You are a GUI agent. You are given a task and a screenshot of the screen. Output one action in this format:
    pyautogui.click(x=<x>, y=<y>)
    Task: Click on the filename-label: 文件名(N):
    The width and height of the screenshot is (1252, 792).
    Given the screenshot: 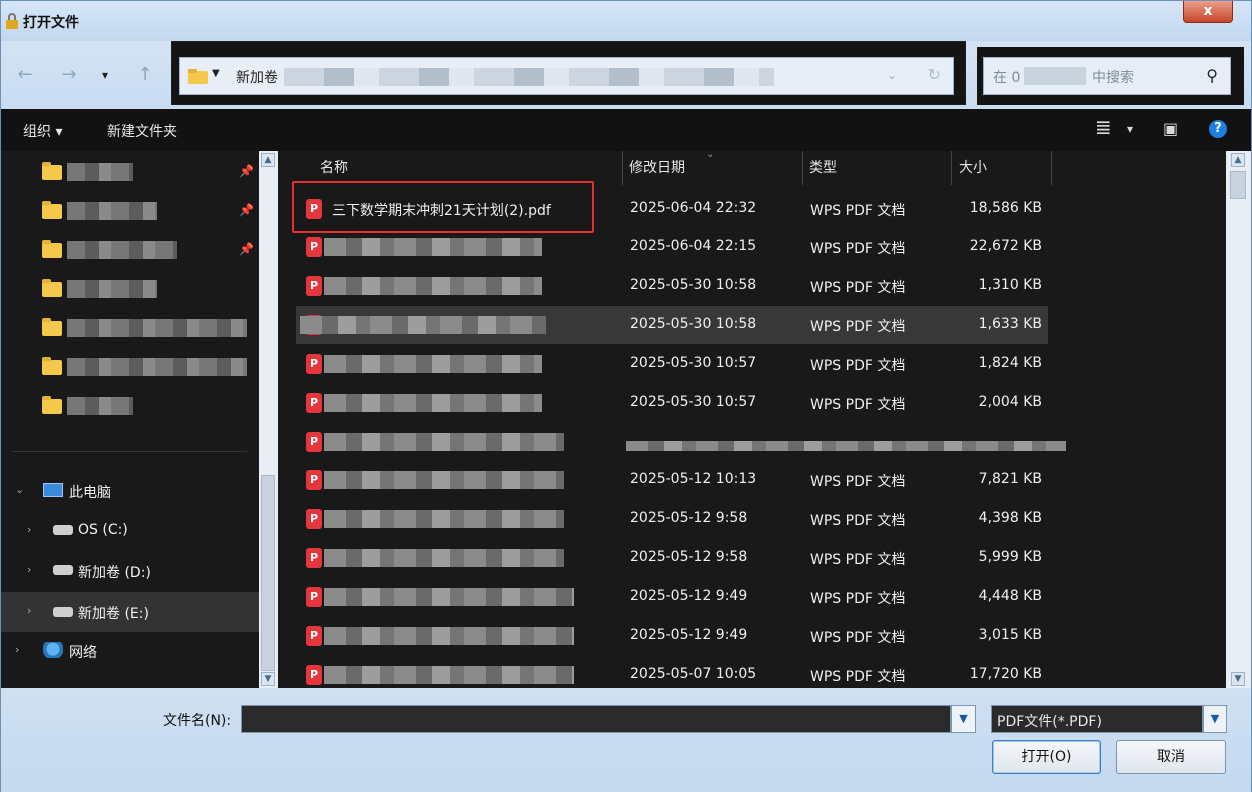 What is the action you would take?
    pyautogui.click(x=197, y=721)
    